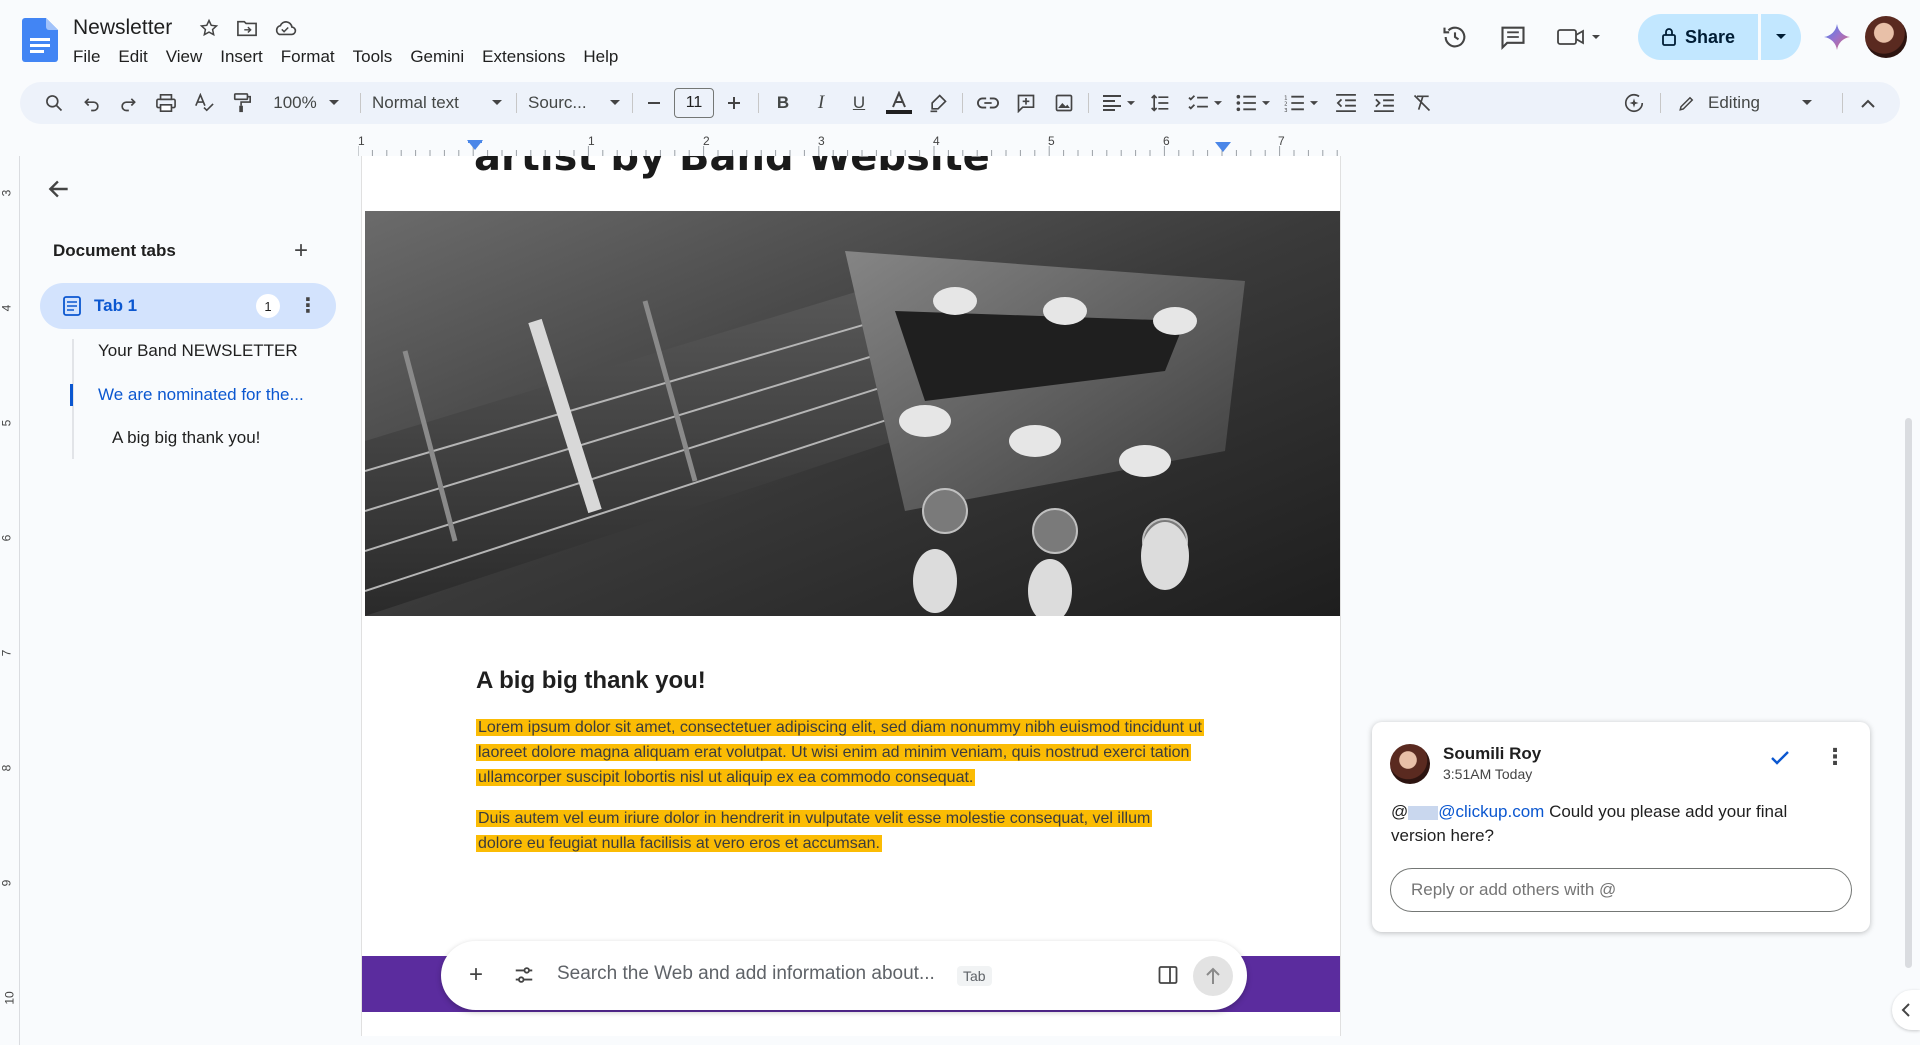 This screenshot has width=1920, height=1045. I want to click on increase-font-size-icon, so click(734, 103).